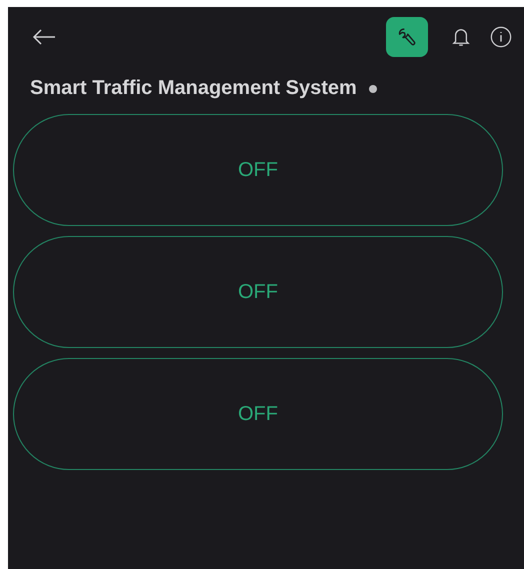 Image resolution: width=524 pixels, height=569 pixels. What do you see at coordinates (461, 37) in the screenshot?
I see `bell-icon` at bounding box center [461, 37].